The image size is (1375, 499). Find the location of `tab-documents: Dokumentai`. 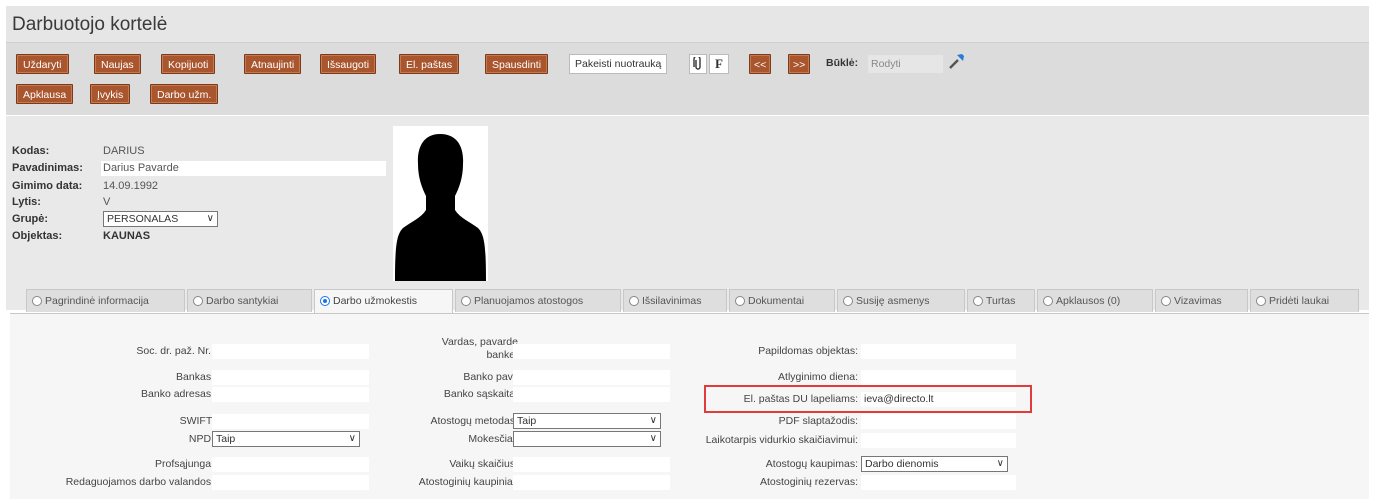

tab-documents: Dokumentai is located at coordinates (782, 300).